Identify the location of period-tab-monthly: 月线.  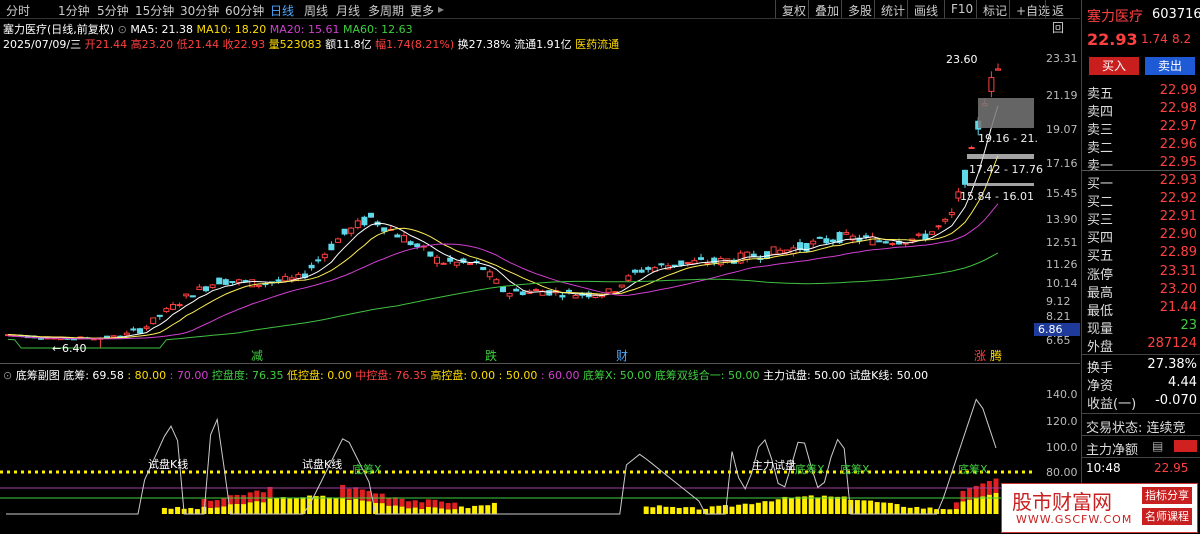
(348, 10).